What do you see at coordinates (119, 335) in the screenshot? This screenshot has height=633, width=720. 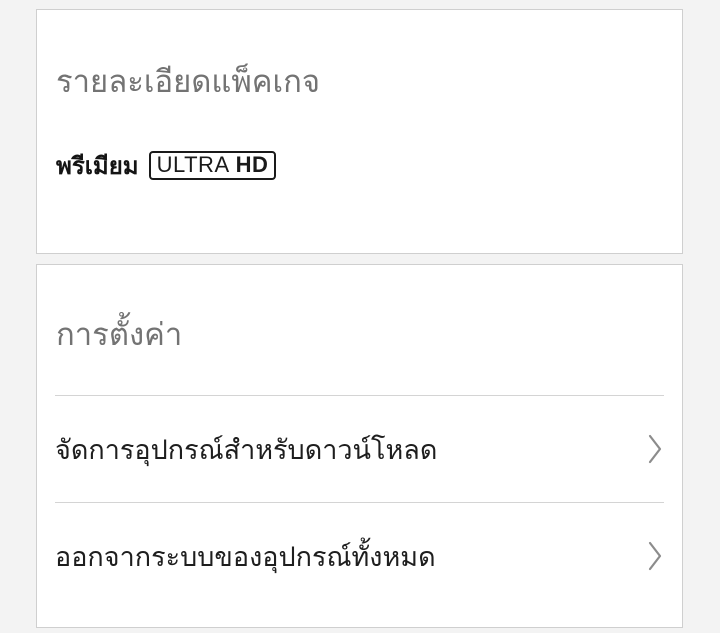 I see `settings-title: การตั้งค่า` at bounding box center [119, 335].